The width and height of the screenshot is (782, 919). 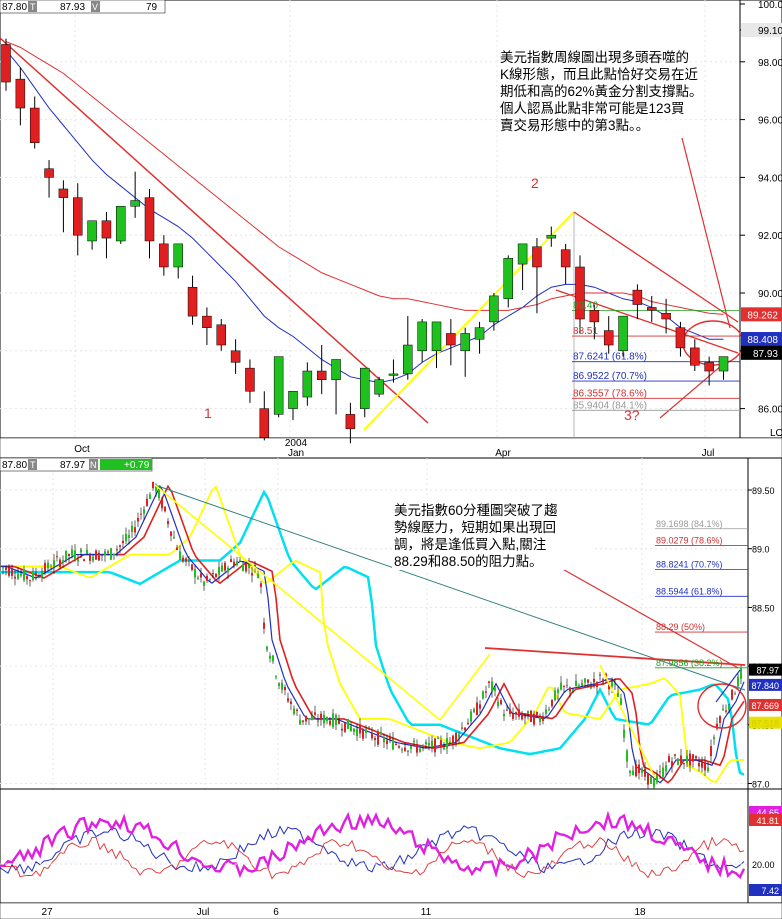 What do you see at coordinates (535, 183) in the screenshot?
I see `point-label-2: 2` at bounding box center [535, 183].